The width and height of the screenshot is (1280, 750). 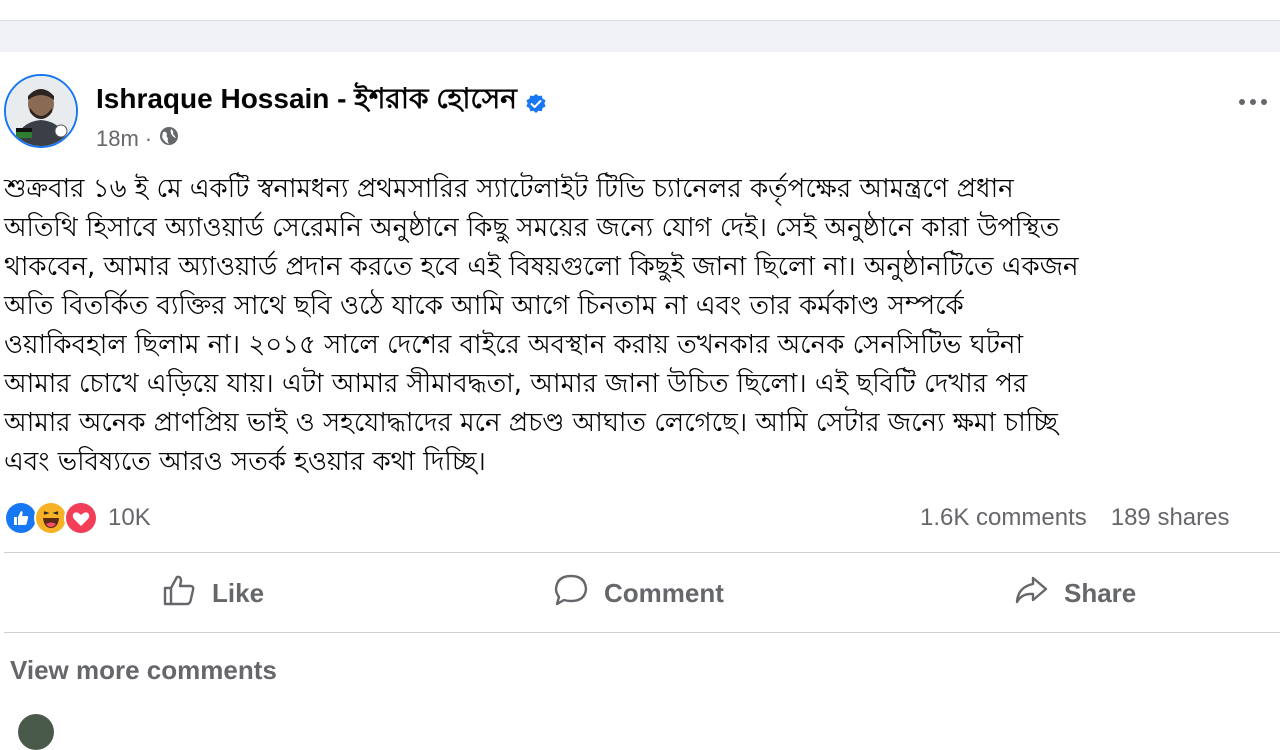 What do you see at coordinates (642, 552) in the screenshot?
I see `stats-divider` at bounding box center [642, 552].